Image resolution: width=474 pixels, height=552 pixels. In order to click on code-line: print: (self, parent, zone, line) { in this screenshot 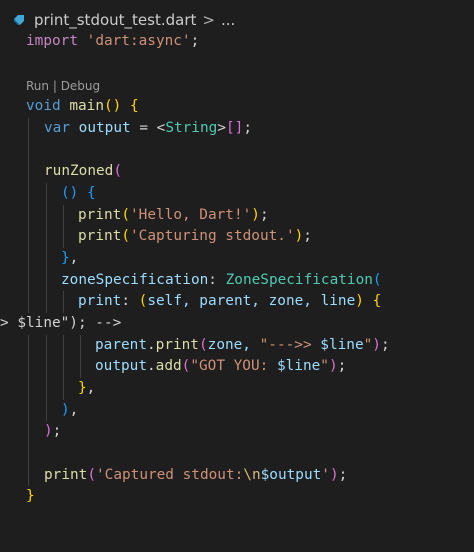, I will do `click(237, 302)`.